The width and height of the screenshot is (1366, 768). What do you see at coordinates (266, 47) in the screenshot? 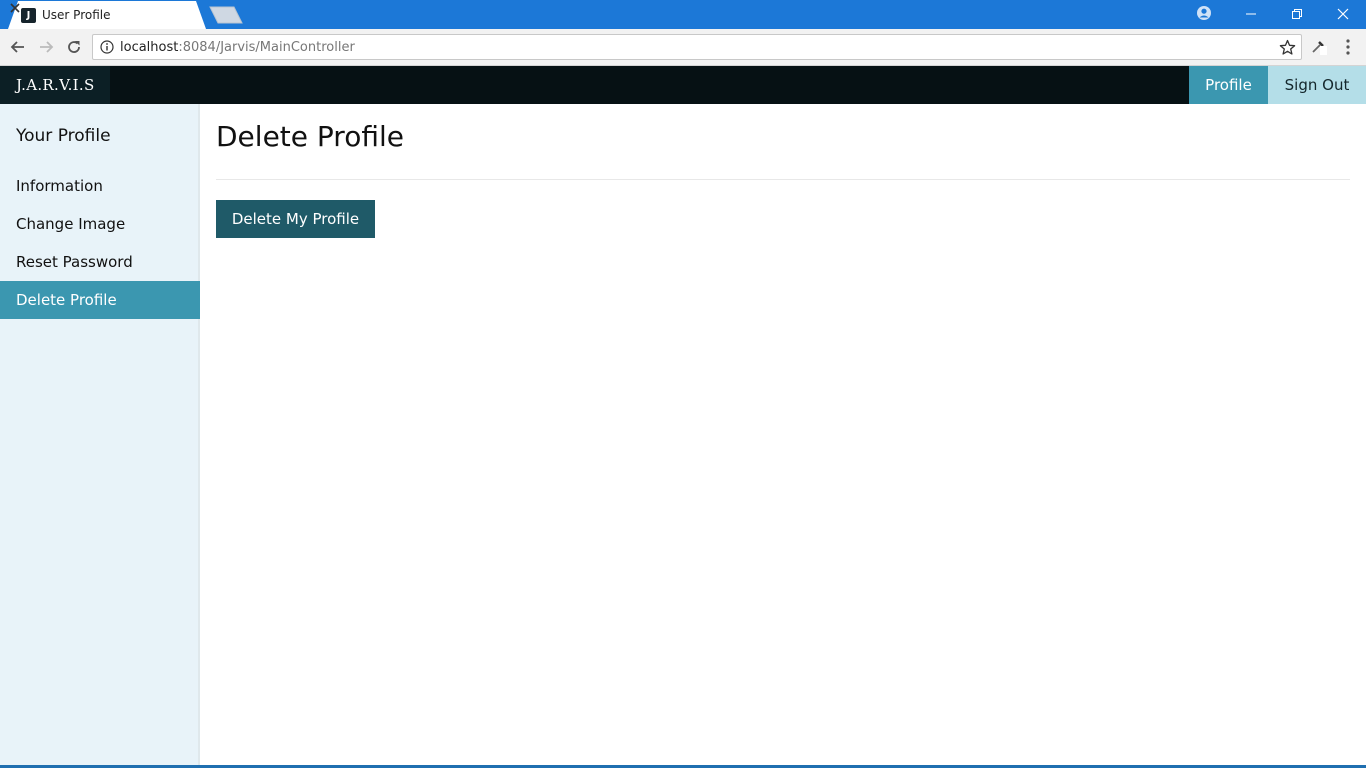
I see `url-path: :8084/Jarvis/MainController` at bounding box center [266, 47].